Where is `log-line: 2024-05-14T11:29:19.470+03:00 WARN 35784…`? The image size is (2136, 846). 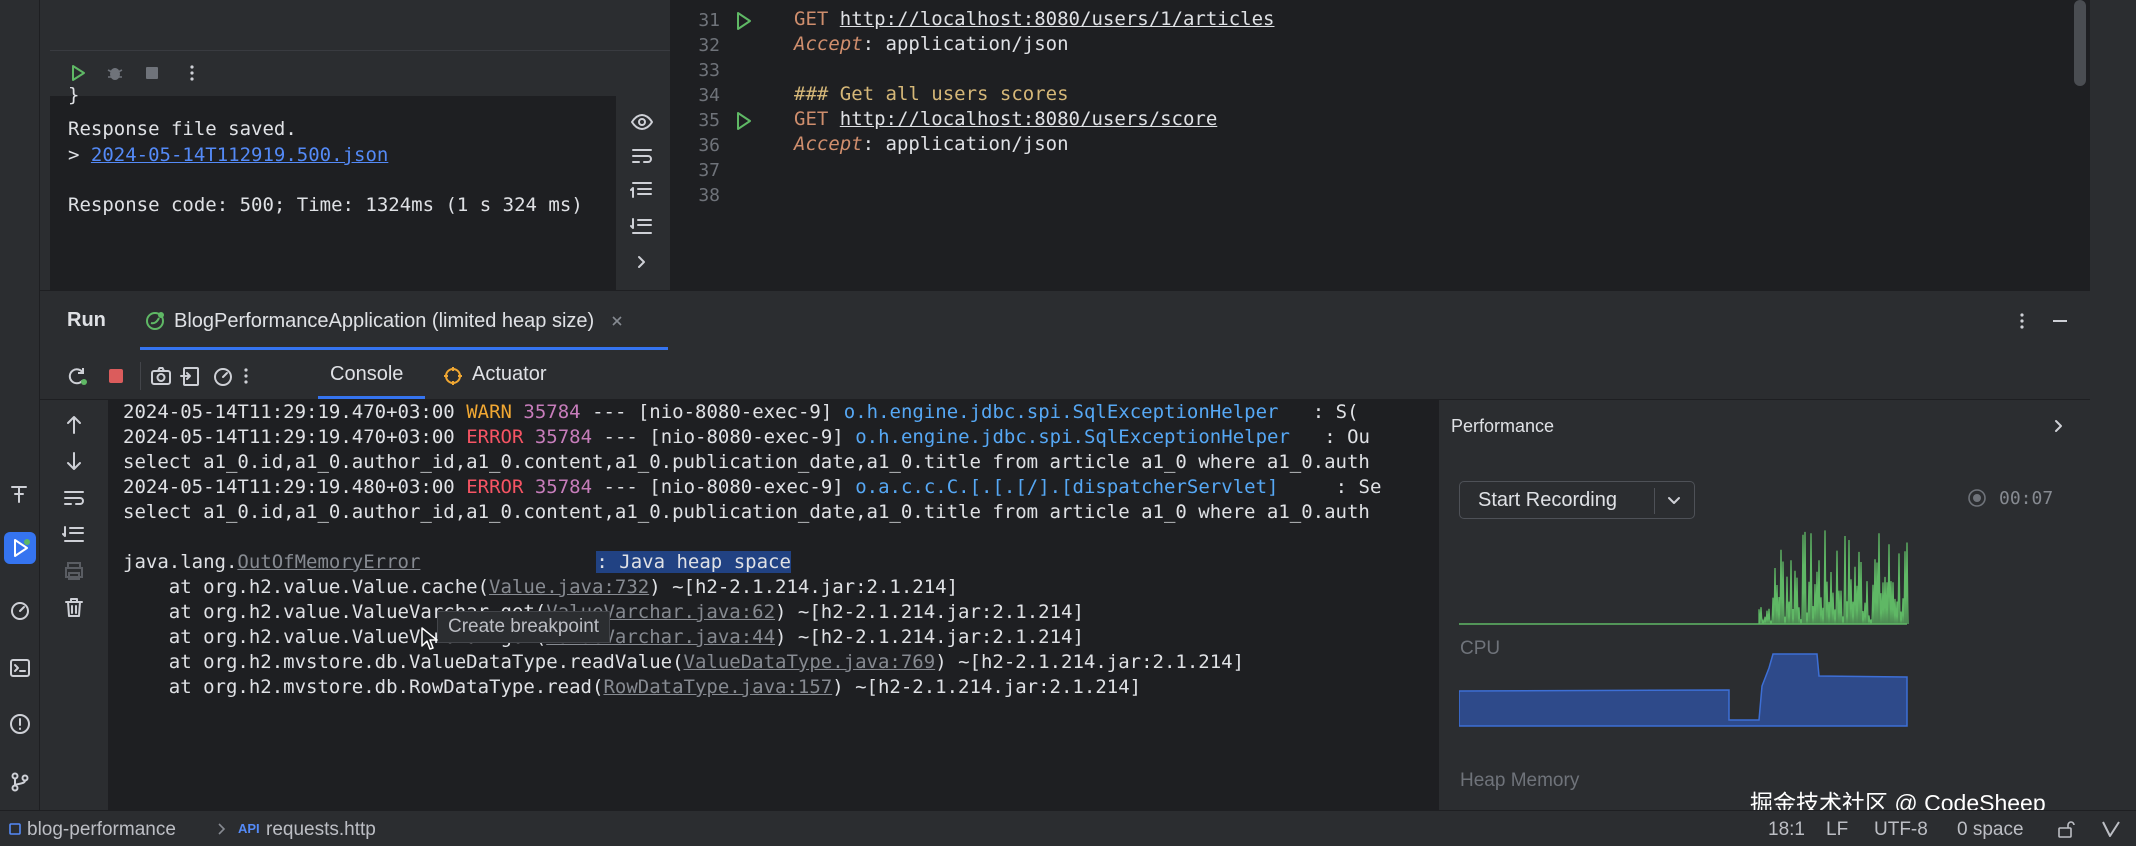 log-line: 2024-05-14T11:29:19.470+03:00 WARN 35784… is located at coordinates (741, 412).